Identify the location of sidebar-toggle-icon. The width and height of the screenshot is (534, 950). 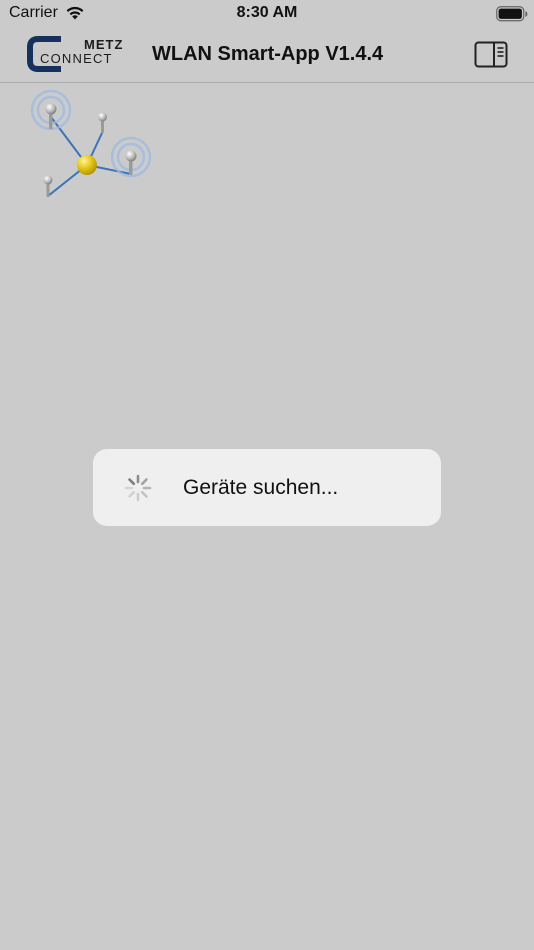
(491, 54).